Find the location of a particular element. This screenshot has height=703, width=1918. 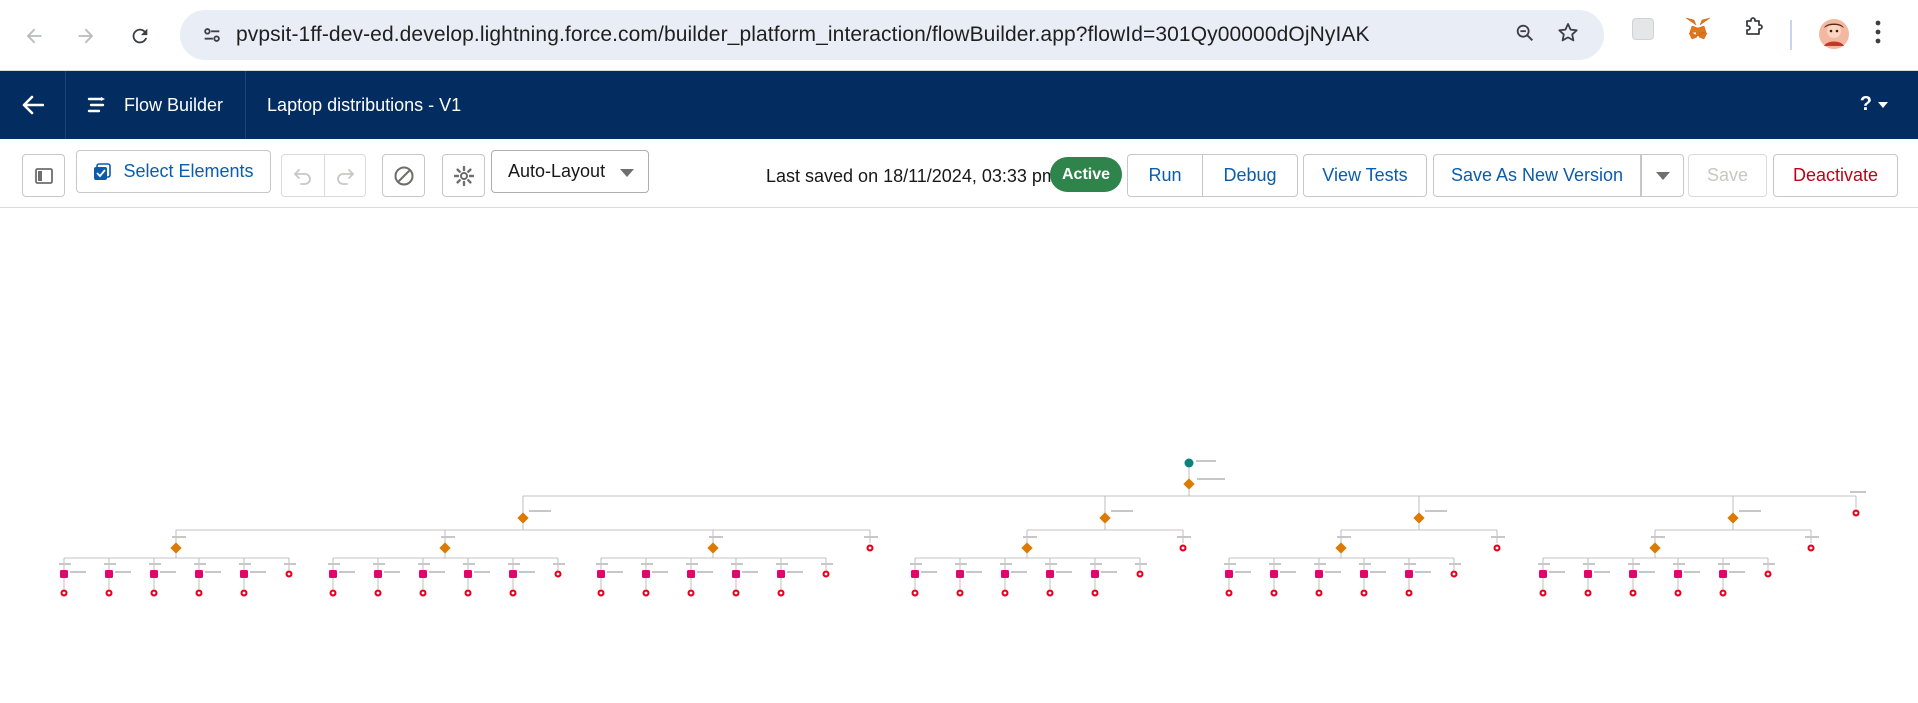

select-elements-button: Select Elements is located at coordinates (173, 171).